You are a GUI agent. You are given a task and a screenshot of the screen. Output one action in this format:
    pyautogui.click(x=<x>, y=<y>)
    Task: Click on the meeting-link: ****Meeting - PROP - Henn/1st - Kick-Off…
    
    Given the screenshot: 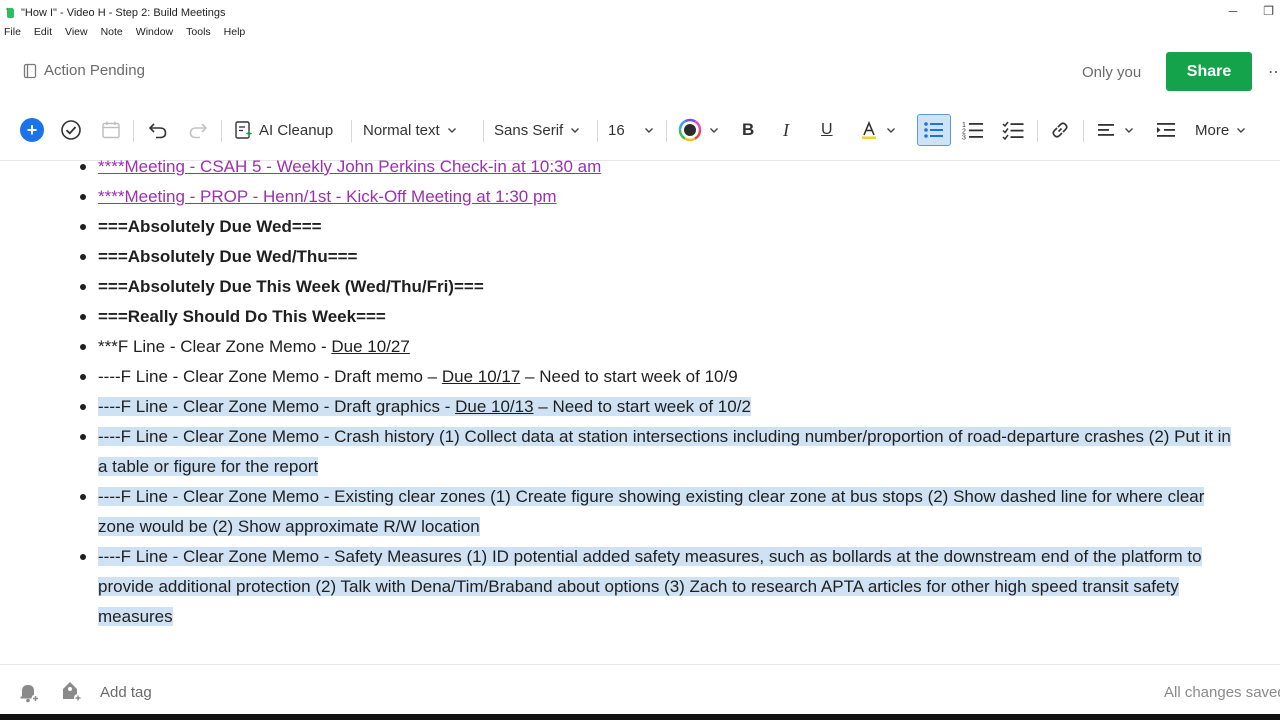 What is the action you would take?
    pyautogui.click(x=327, y=196)
    